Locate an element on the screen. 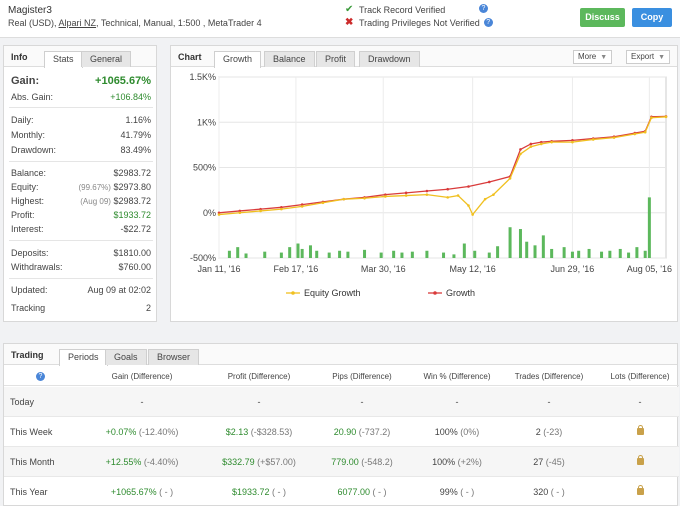 This screenshot has height=506, width=680. col-pips: Pips (Difference) is located at coordinates (362, 376).